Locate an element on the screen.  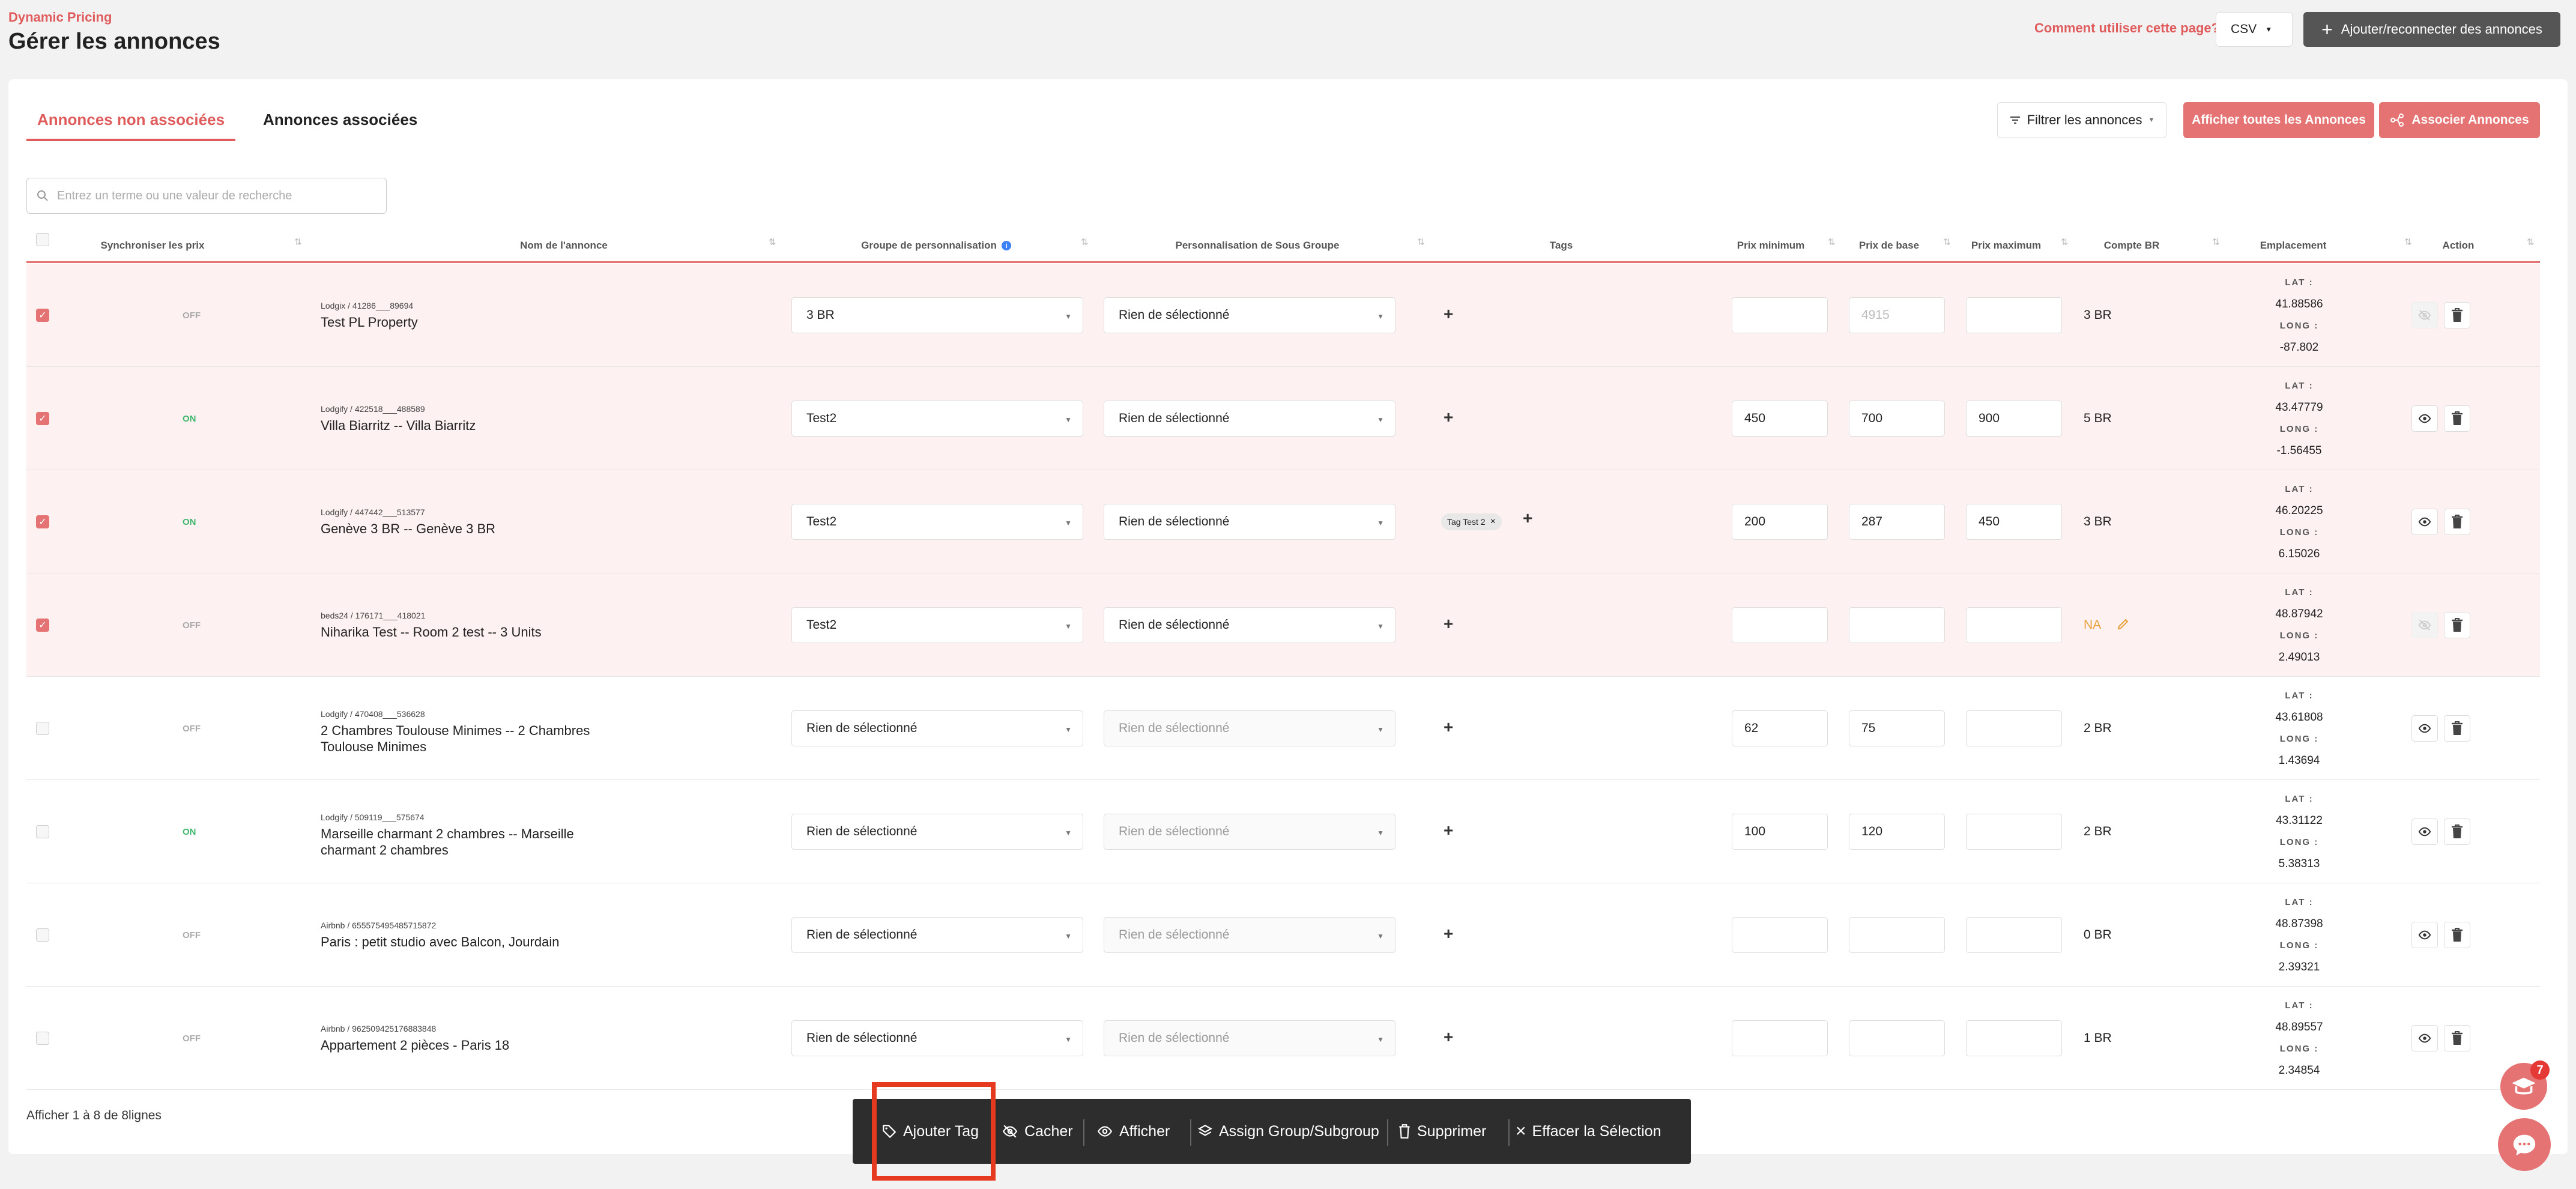
help-link: Comment utiliser cette page? is located at coordinates (2126, 28).